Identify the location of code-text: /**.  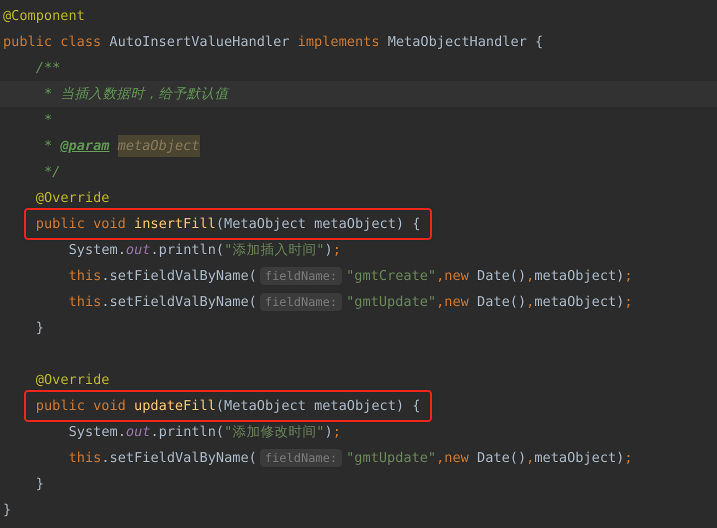
(48, 68).